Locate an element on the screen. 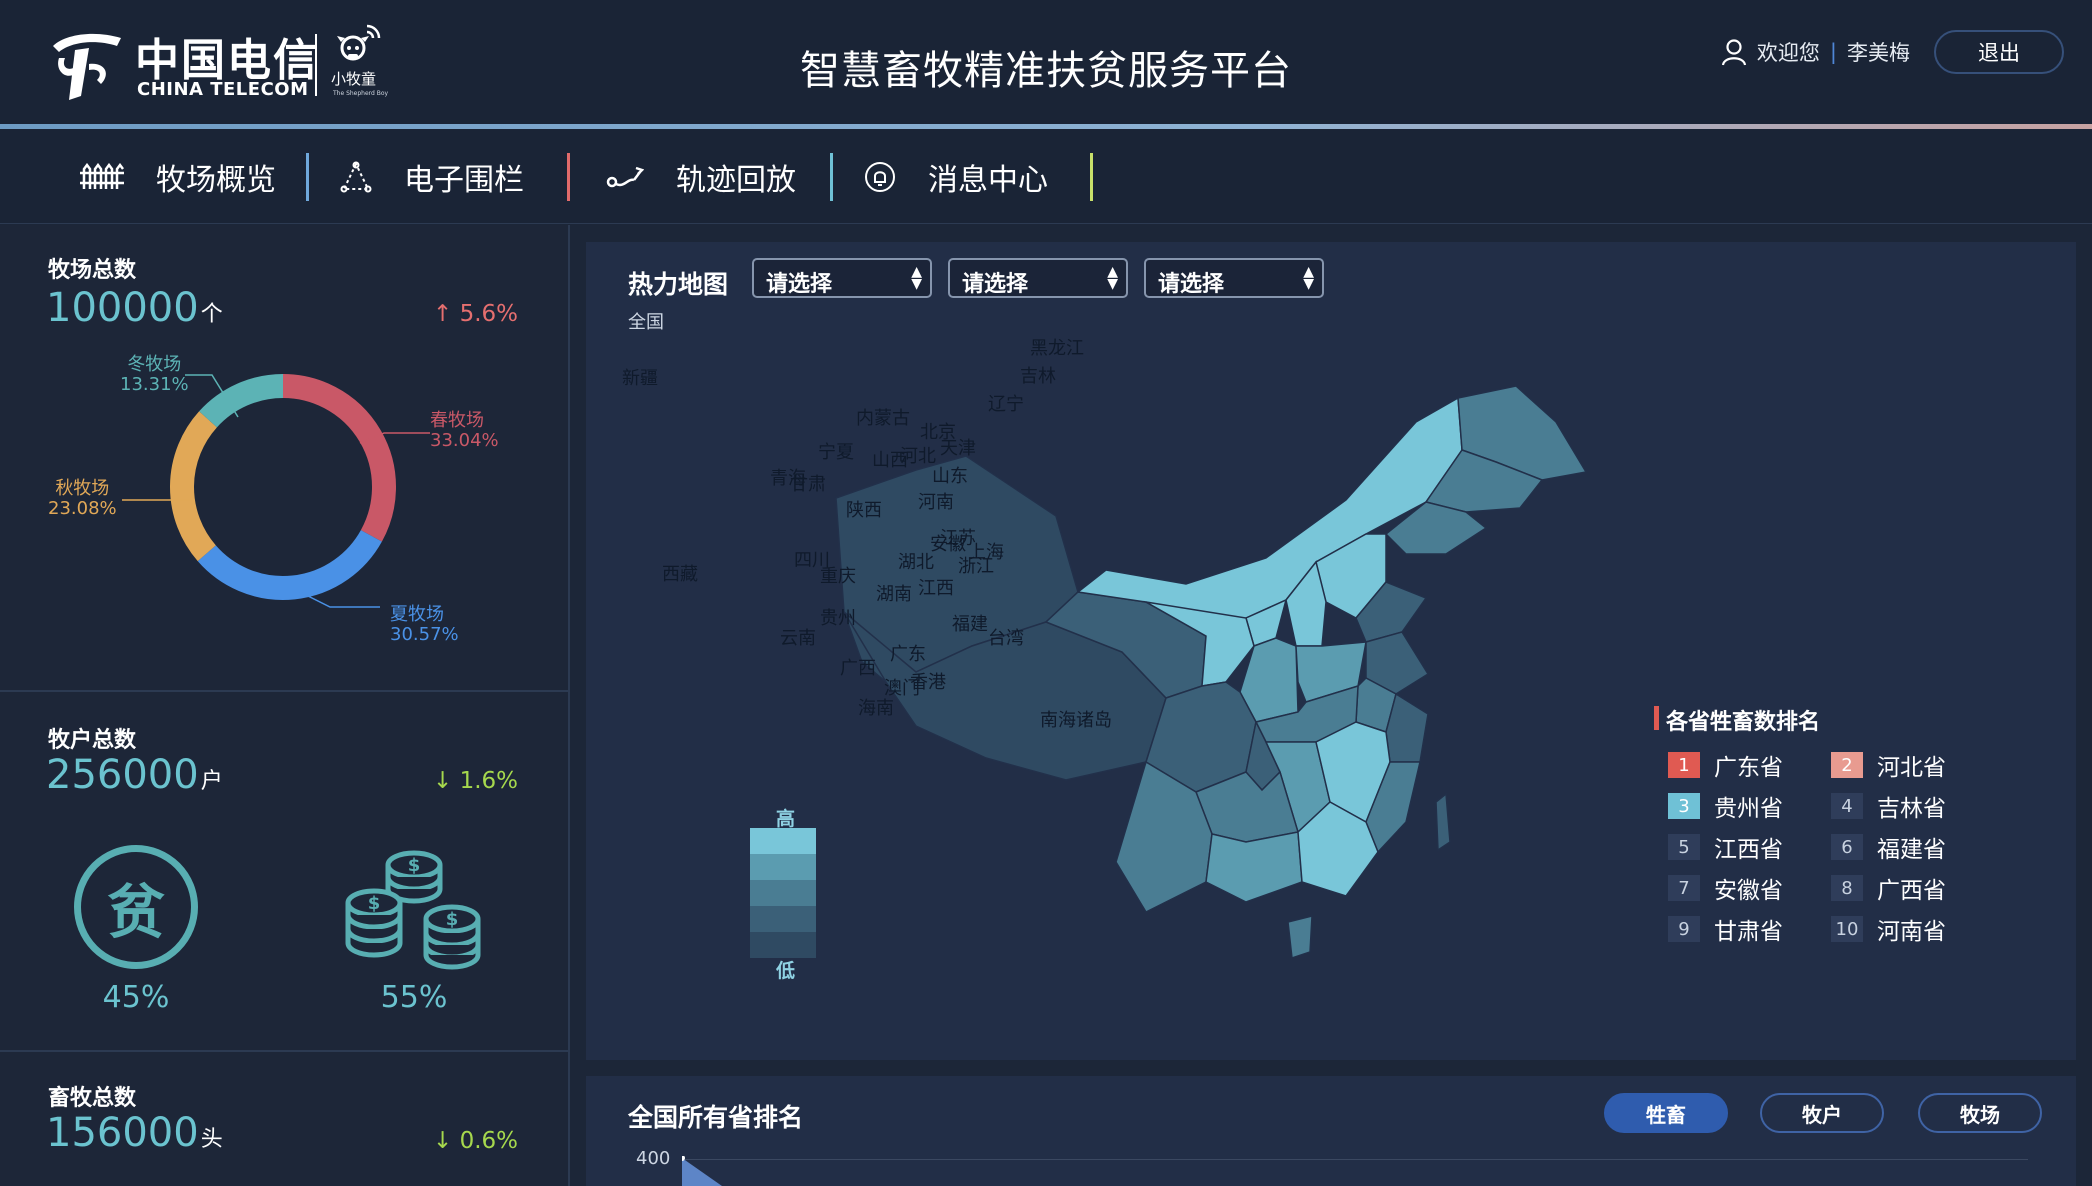 Image resolution: width=2092 pixels, height=1186 pixels. nav-label: 消息中心 is located at coordinates (988, 180).